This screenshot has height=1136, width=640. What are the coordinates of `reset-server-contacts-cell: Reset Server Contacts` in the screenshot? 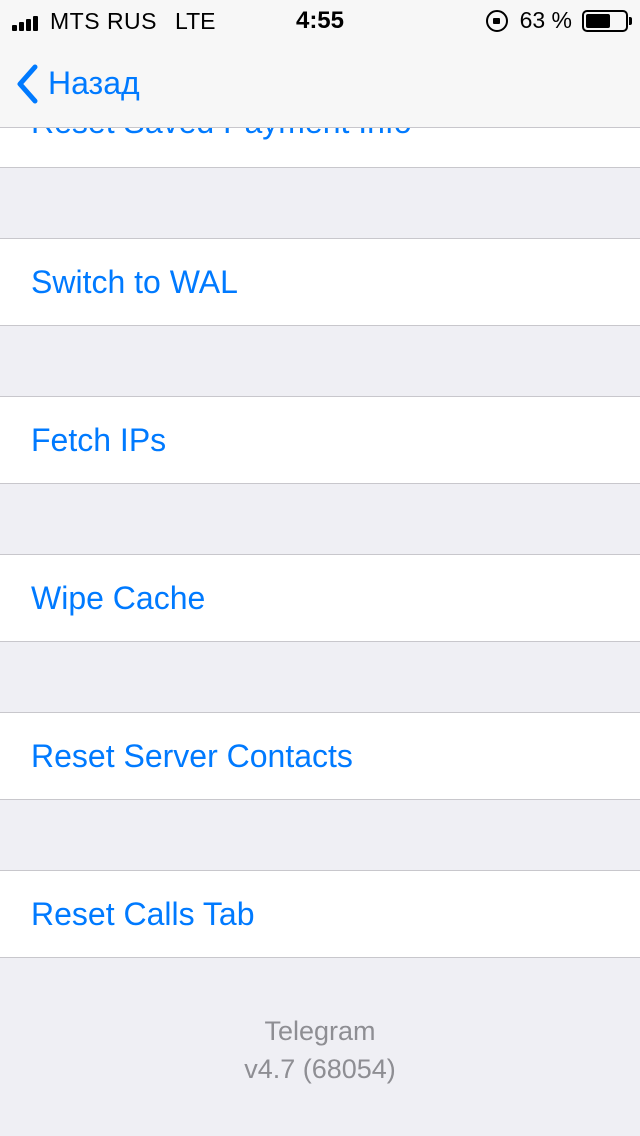 It's located at (320, 756).